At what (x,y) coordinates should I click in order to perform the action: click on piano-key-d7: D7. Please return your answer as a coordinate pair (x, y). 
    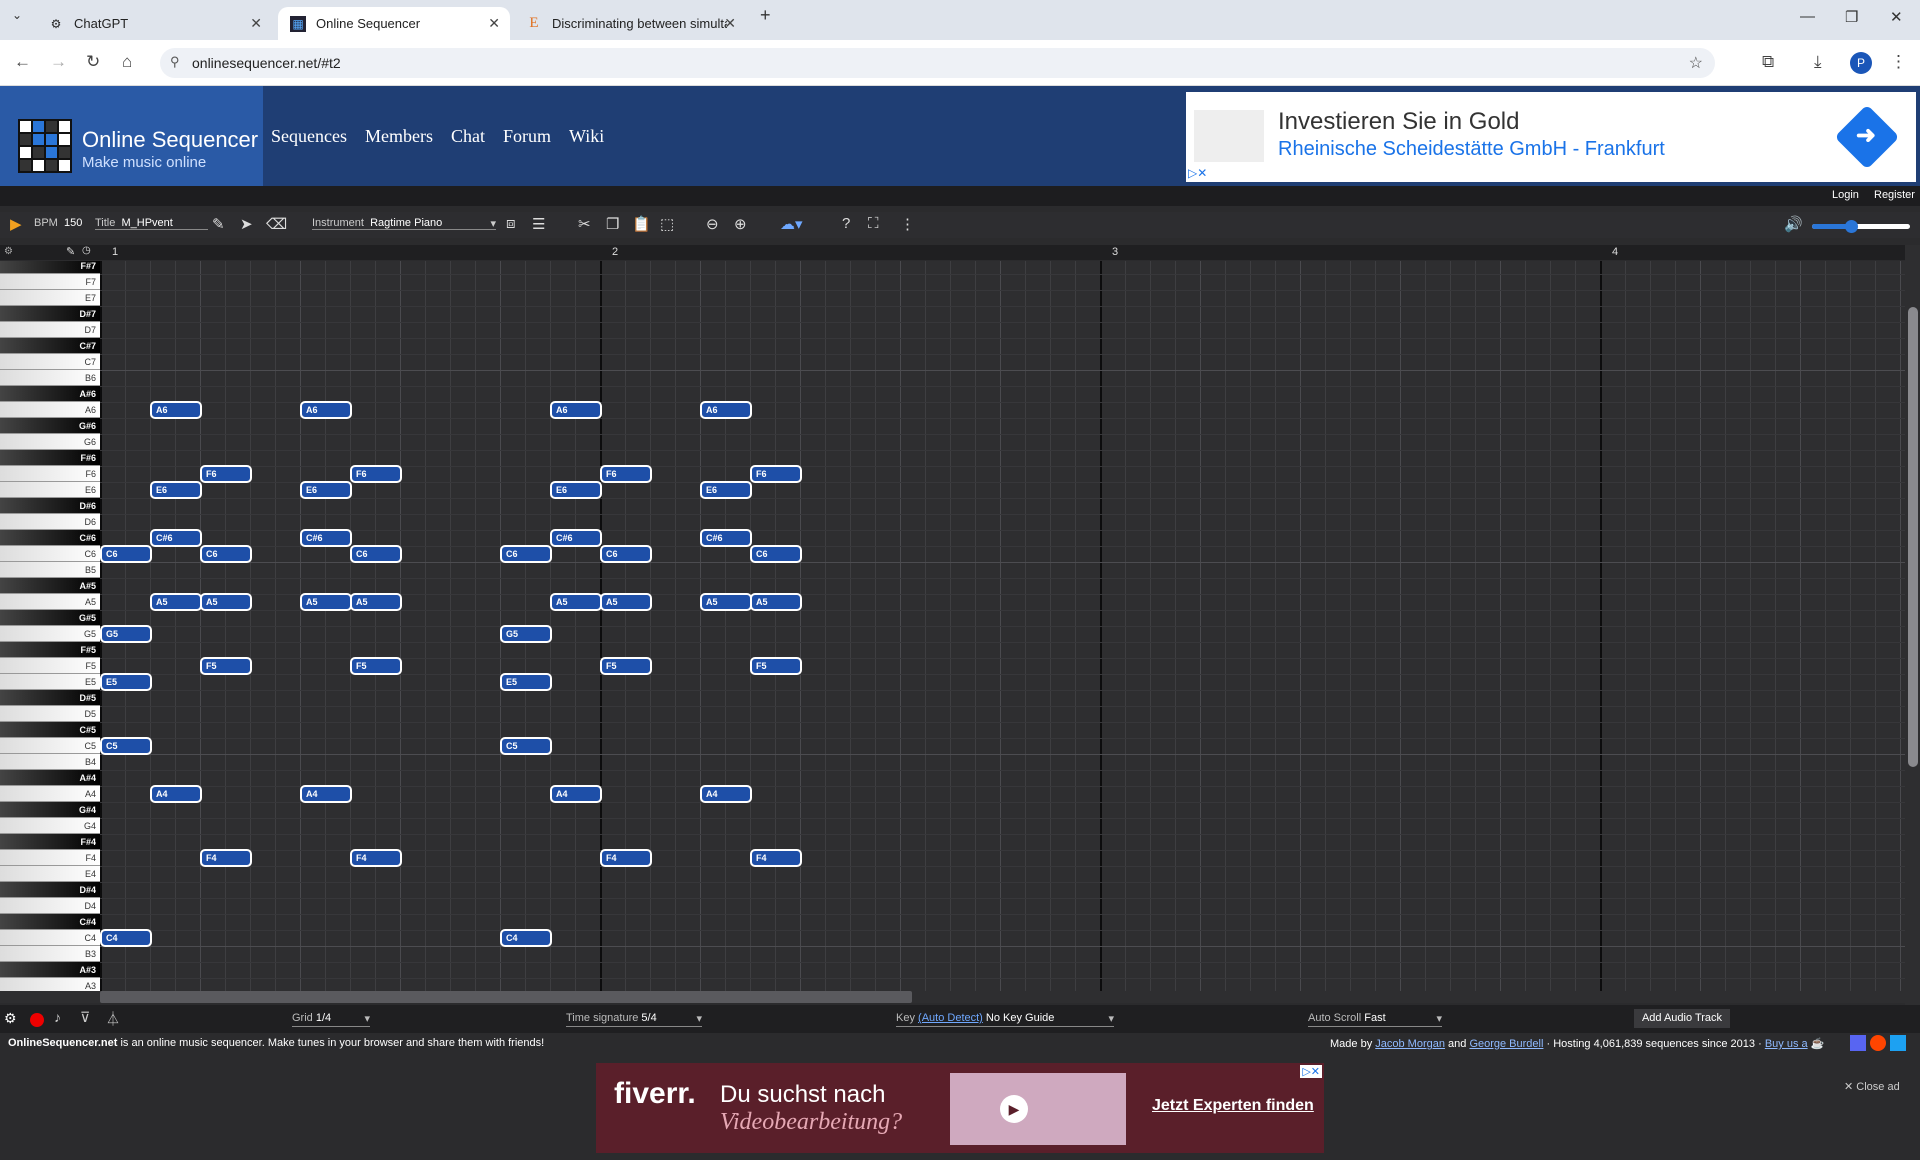
    Looking at the image, I should click on (50, 330).